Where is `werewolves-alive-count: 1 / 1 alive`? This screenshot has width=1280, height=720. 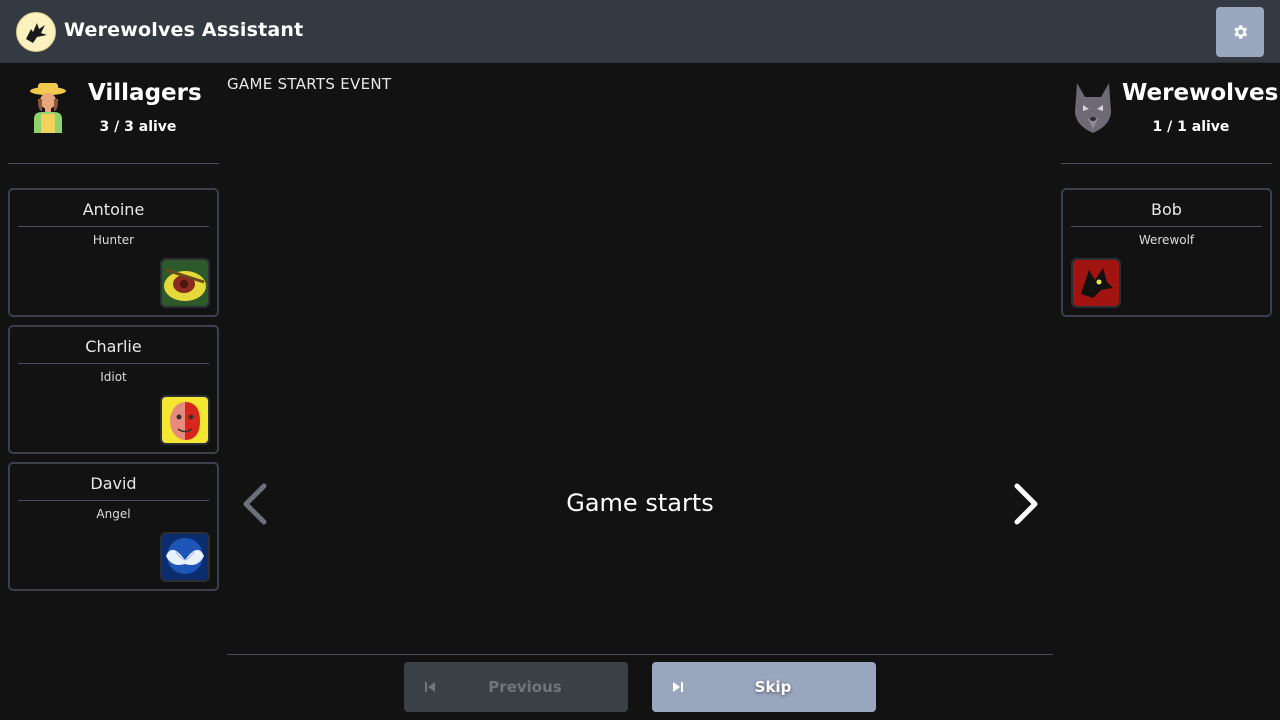 werewolves-alive-count: 1 / 1 alive is located at coordinates (1191, 127).